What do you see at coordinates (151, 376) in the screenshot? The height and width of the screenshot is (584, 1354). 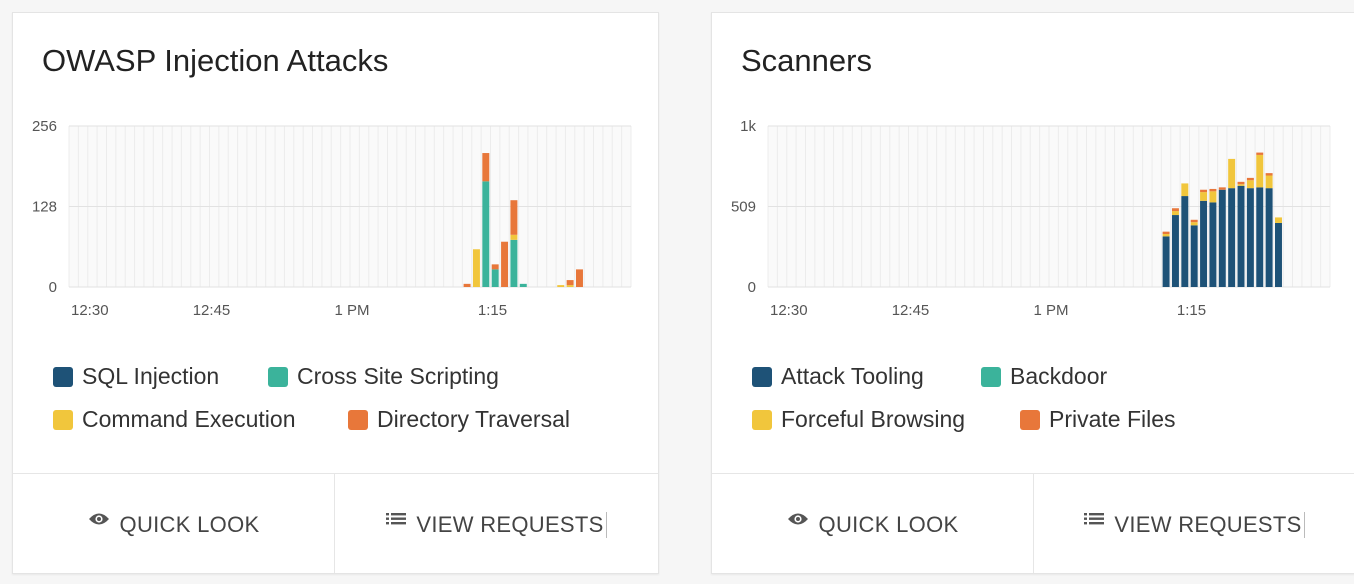 I see `legend-label: SQL Injection` at bounding box center [151, 376].